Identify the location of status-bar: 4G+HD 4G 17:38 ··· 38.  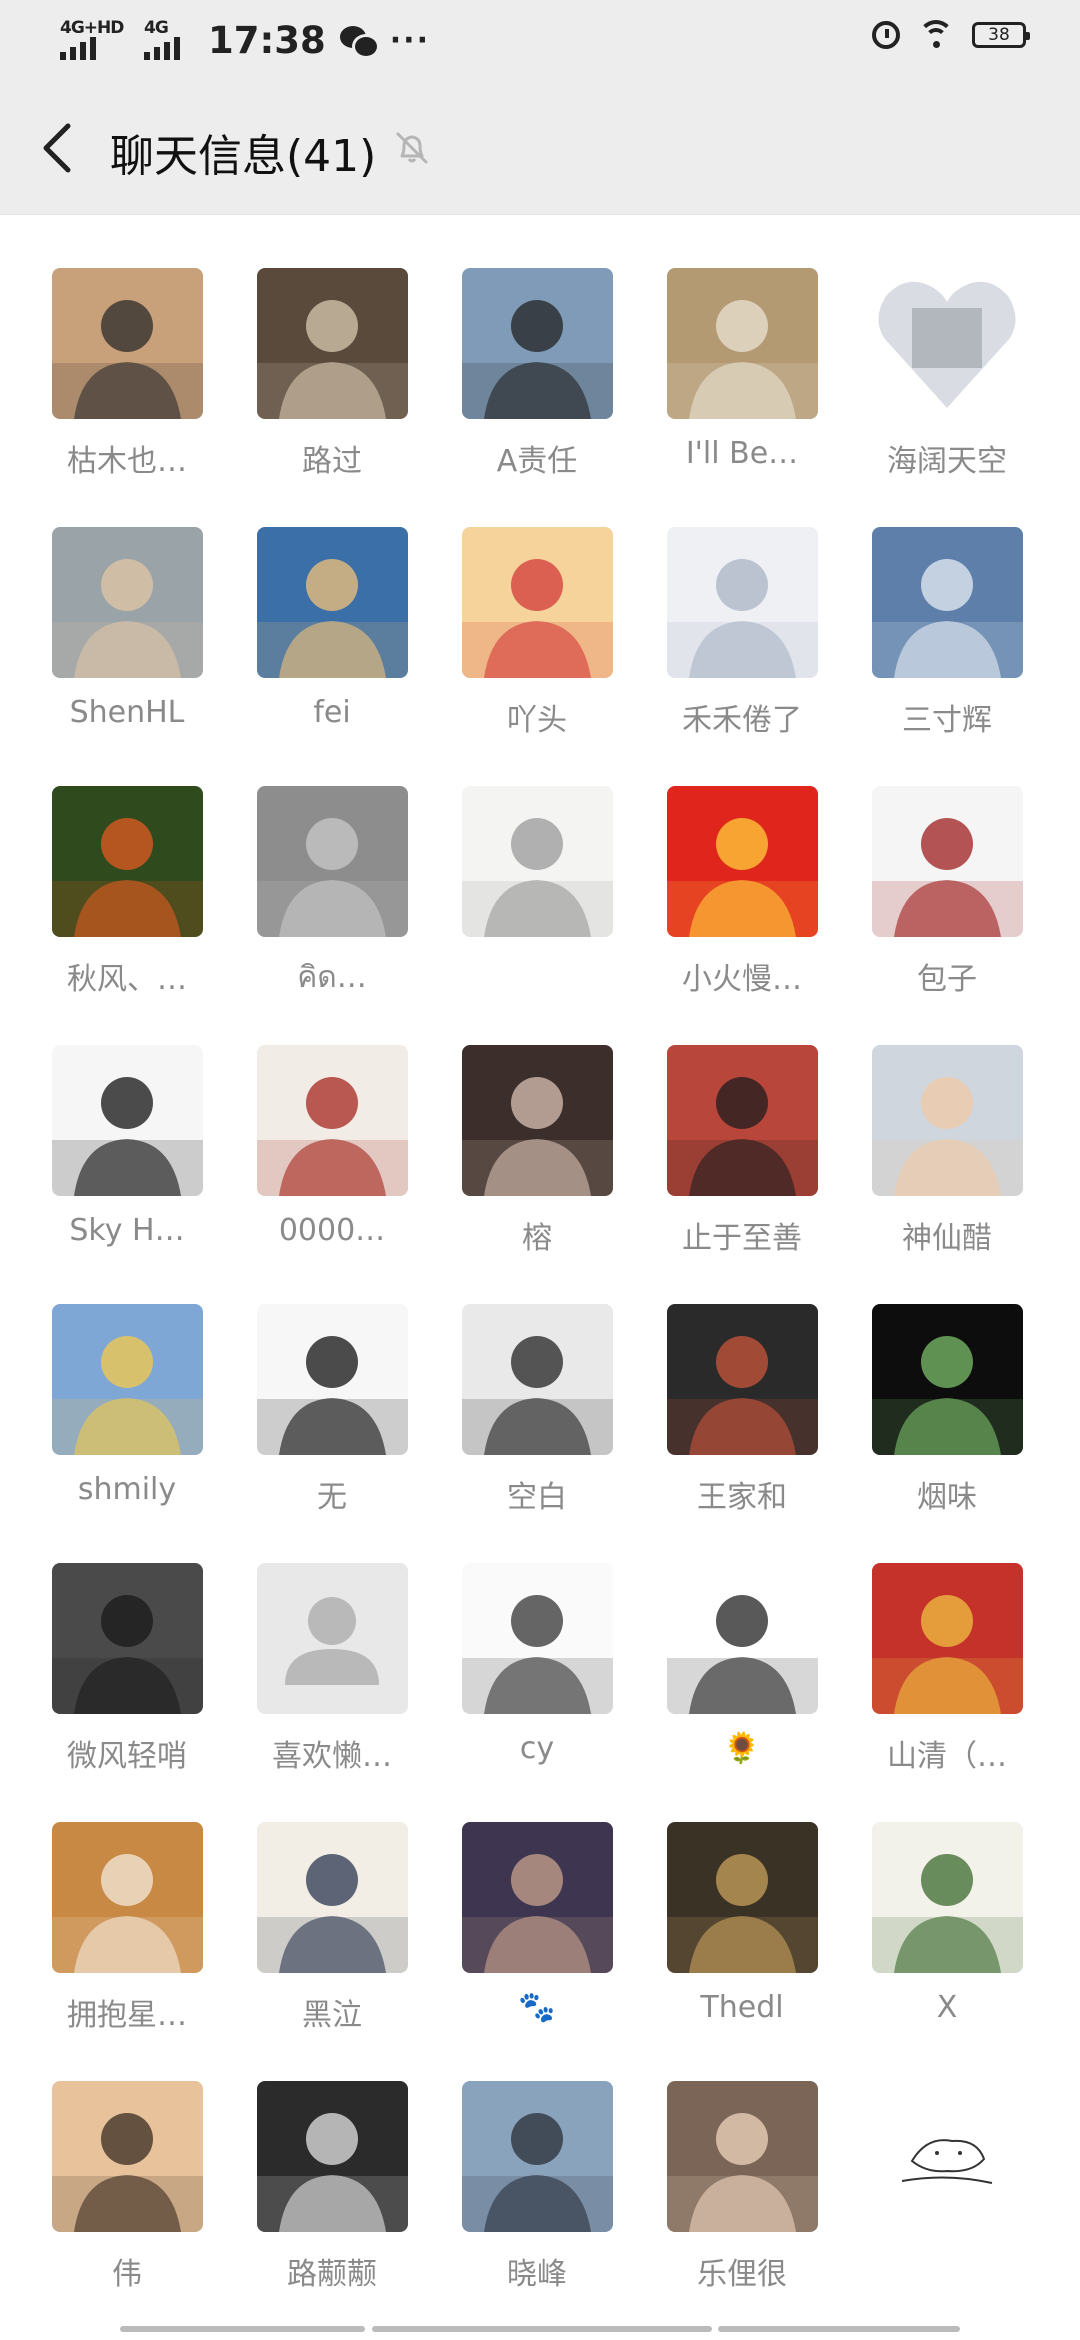
(540, 41).